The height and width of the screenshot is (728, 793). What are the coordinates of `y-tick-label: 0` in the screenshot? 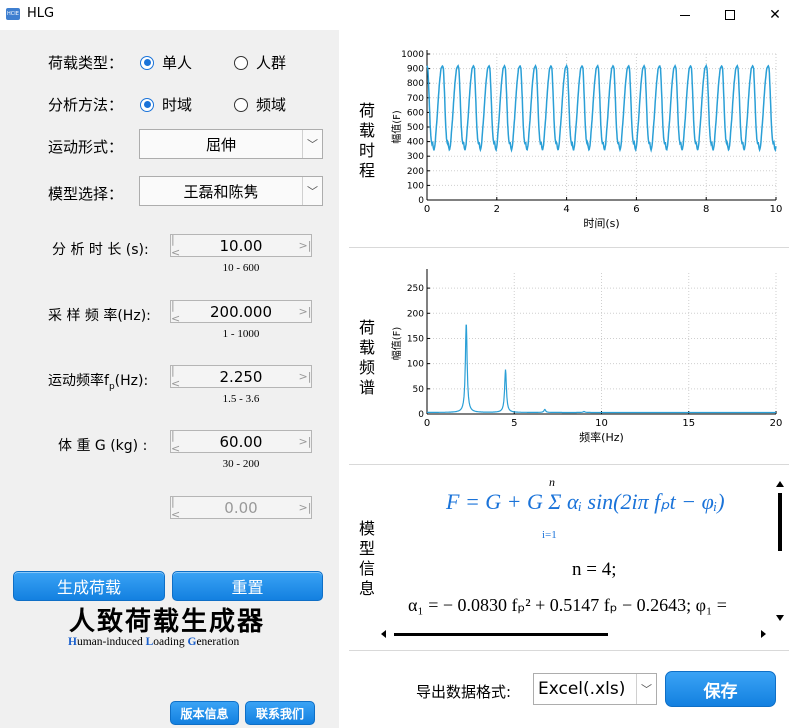 It's located at (421, 201).